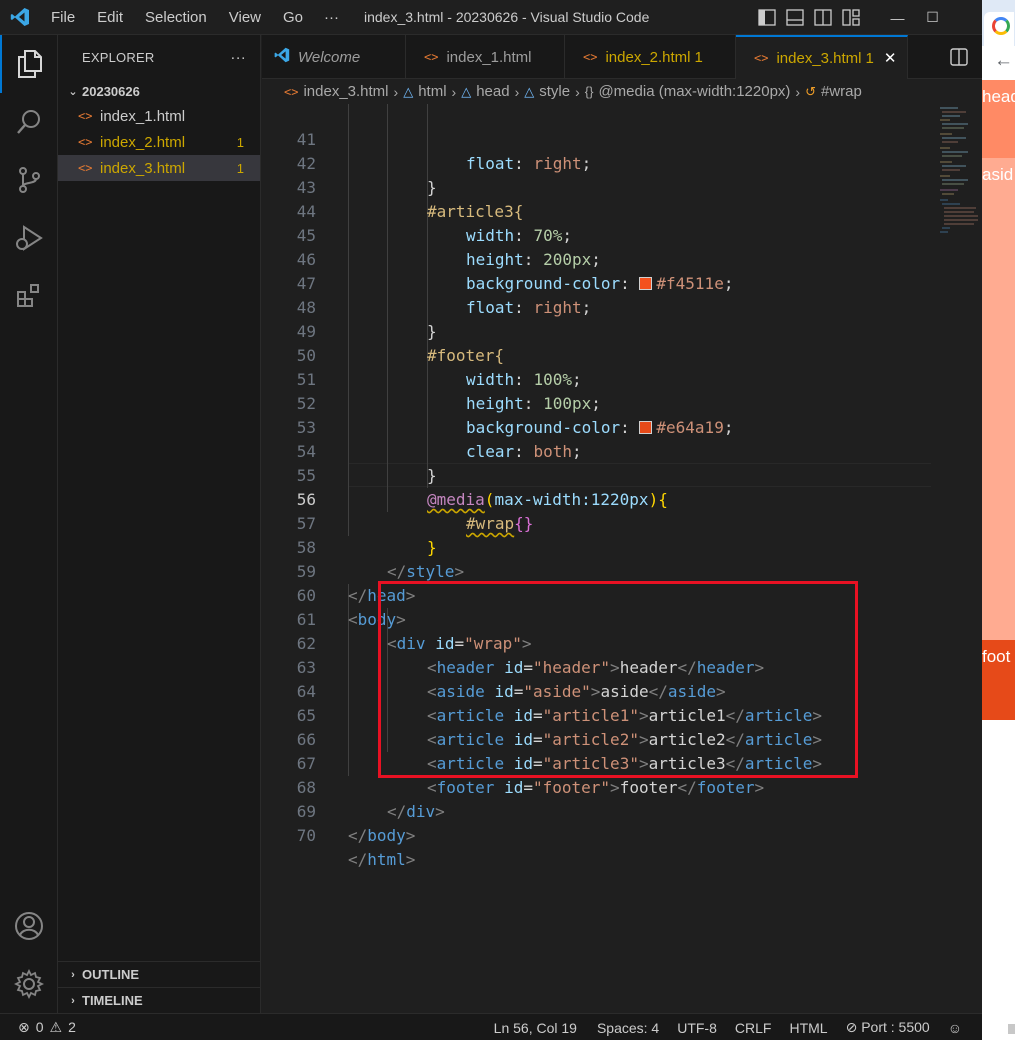 The height and width of the screenshot is (1040, 1015). What do you see at coordinates (998, 680) in the screenshot?
I see `preview-footer-block: foot` at bounding box center [998, 680].